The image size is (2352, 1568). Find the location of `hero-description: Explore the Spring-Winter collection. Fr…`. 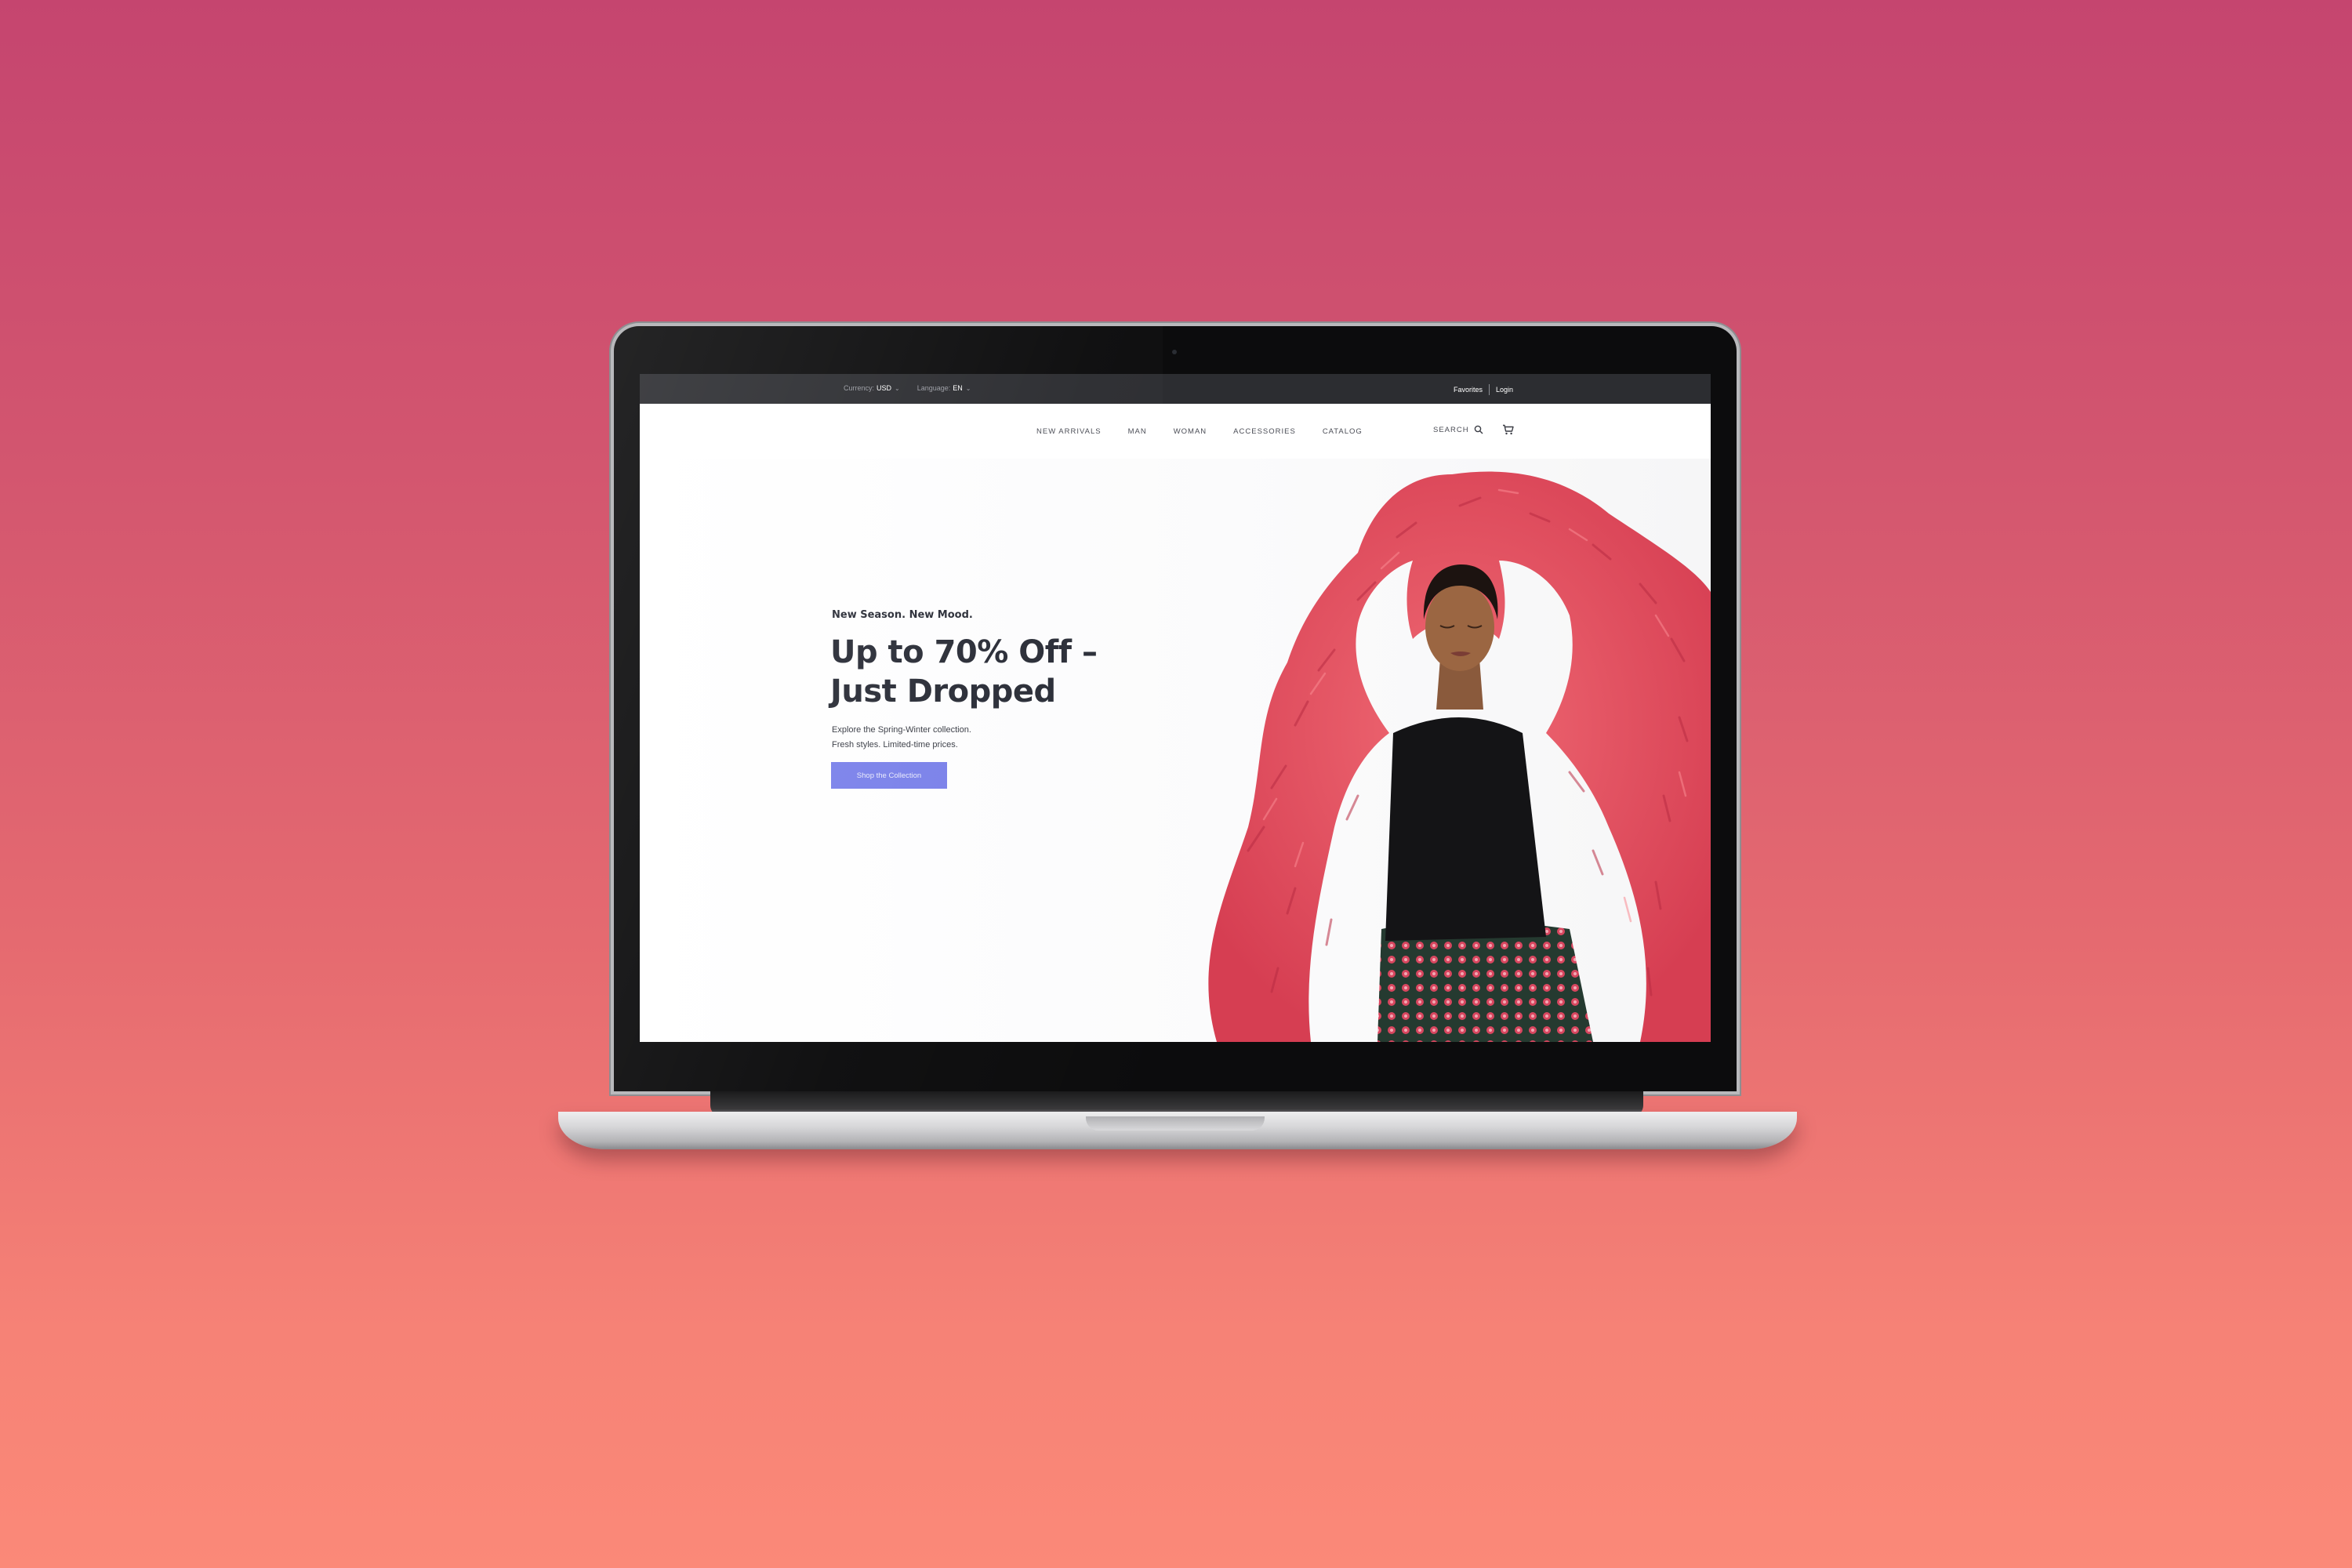

hero-description: Explore the Spring-Winter collection. Fr… is located at coordinates (949, 738).